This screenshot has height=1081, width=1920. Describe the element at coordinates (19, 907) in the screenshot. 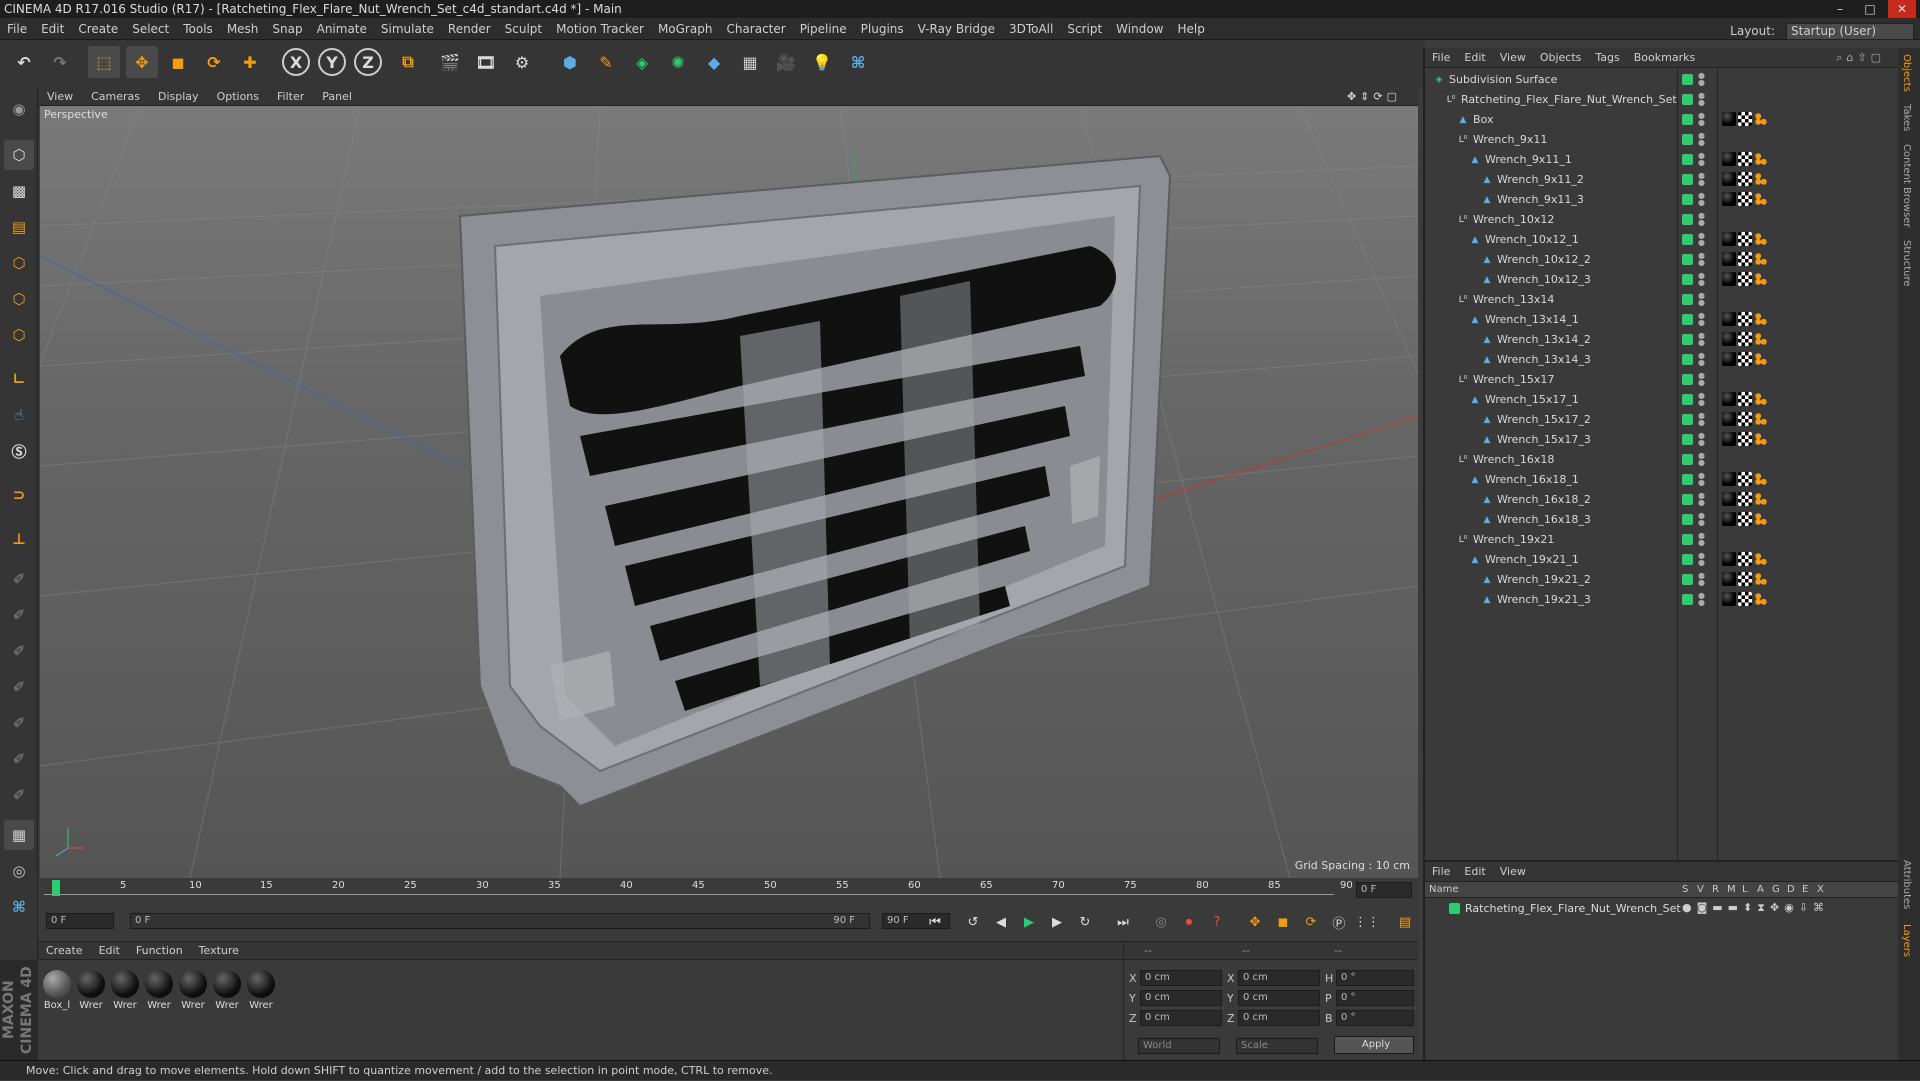

I see `python-script-icon: ⌘` at that location.